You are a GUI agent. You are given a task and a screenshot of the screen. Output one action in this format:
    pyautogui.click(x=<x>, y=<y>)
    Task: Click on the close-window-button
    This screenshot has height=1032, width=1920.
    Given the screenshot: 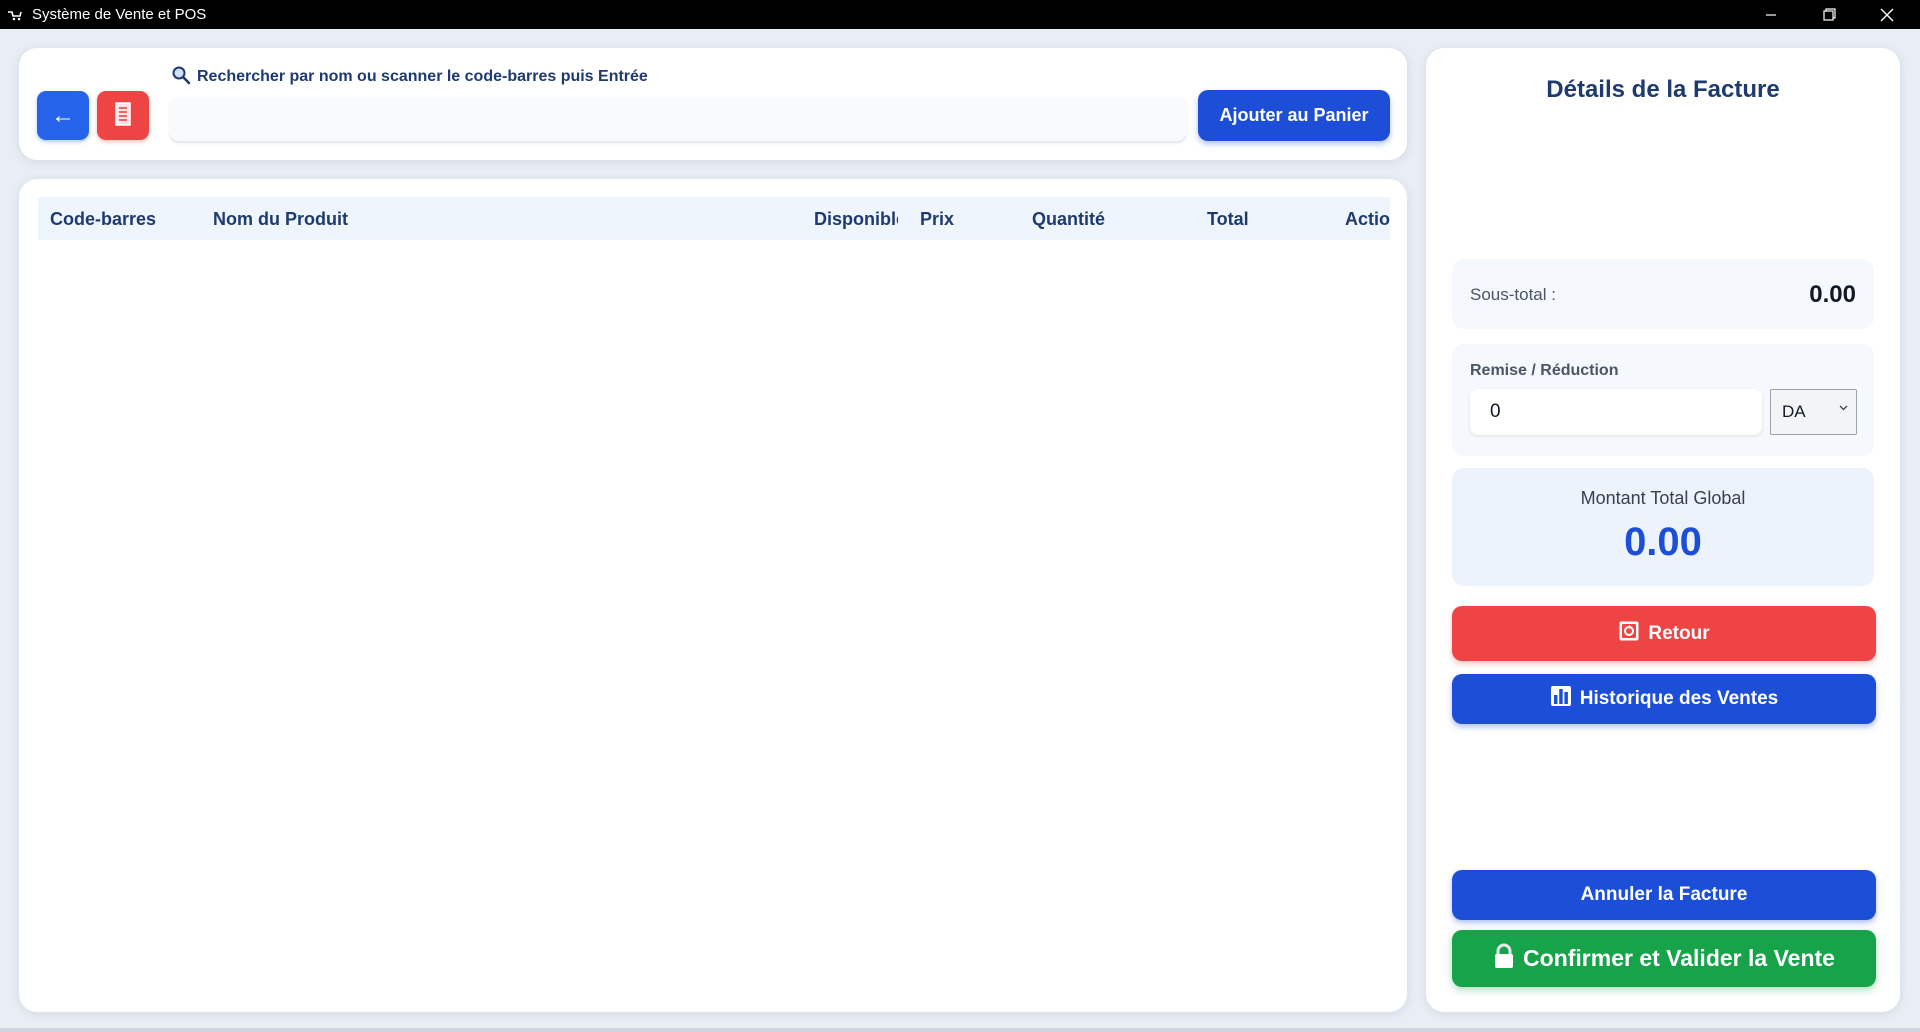 What is the action you would take?
    pyautogui.click(x=1887, y=14)
    